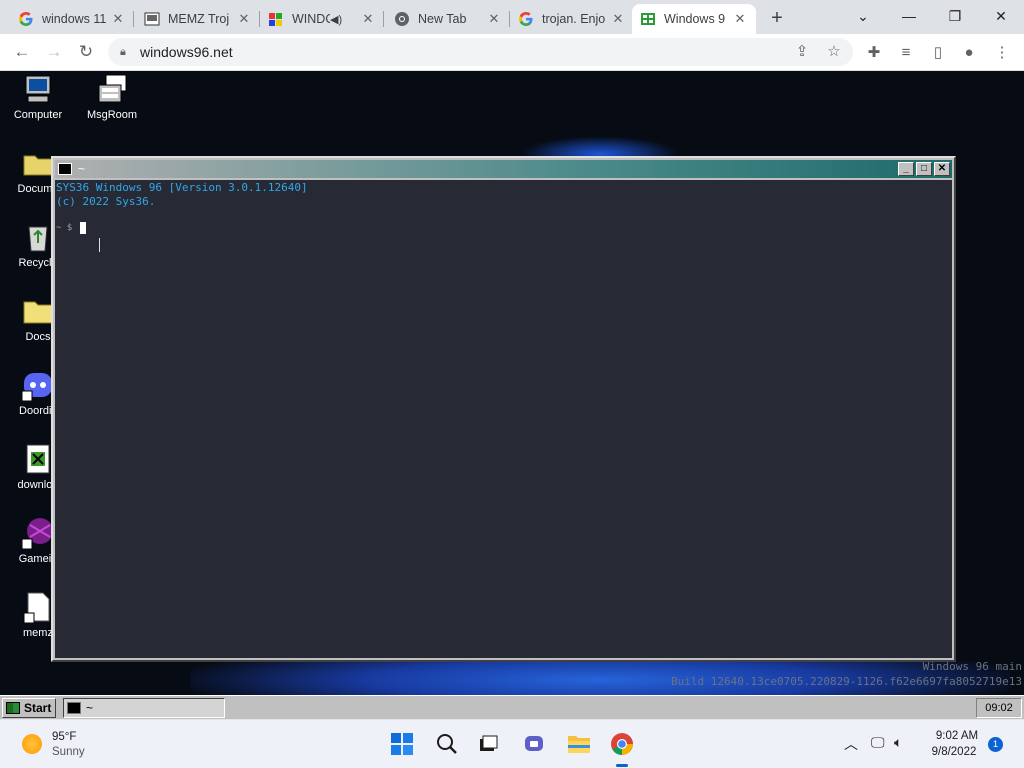  What do you see at coordinates (909, 16) in the screenshot?
I see `minimize-button: —` at bounding box center [909, 16].